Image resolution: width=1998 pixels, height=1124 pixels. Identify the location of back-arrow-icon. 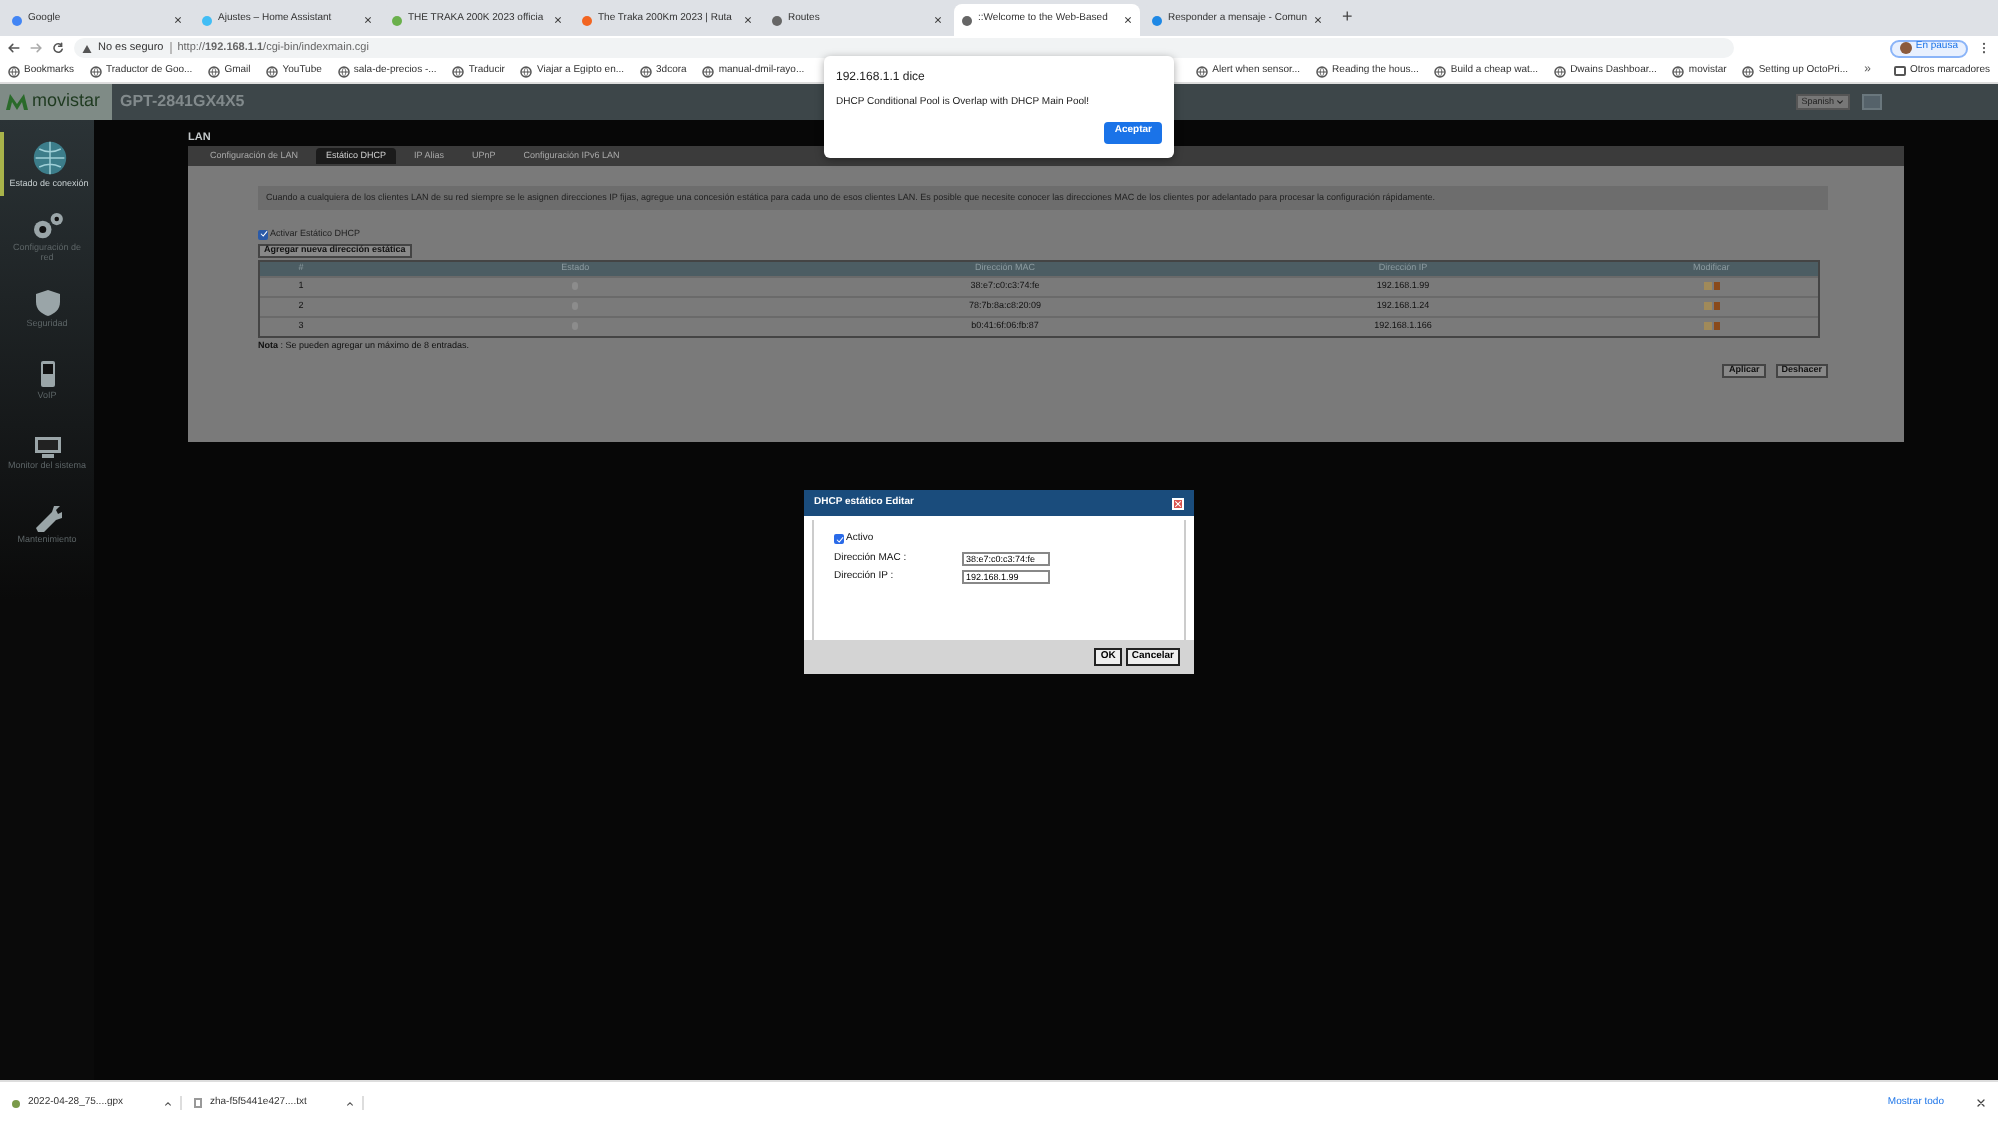
(14, 48).